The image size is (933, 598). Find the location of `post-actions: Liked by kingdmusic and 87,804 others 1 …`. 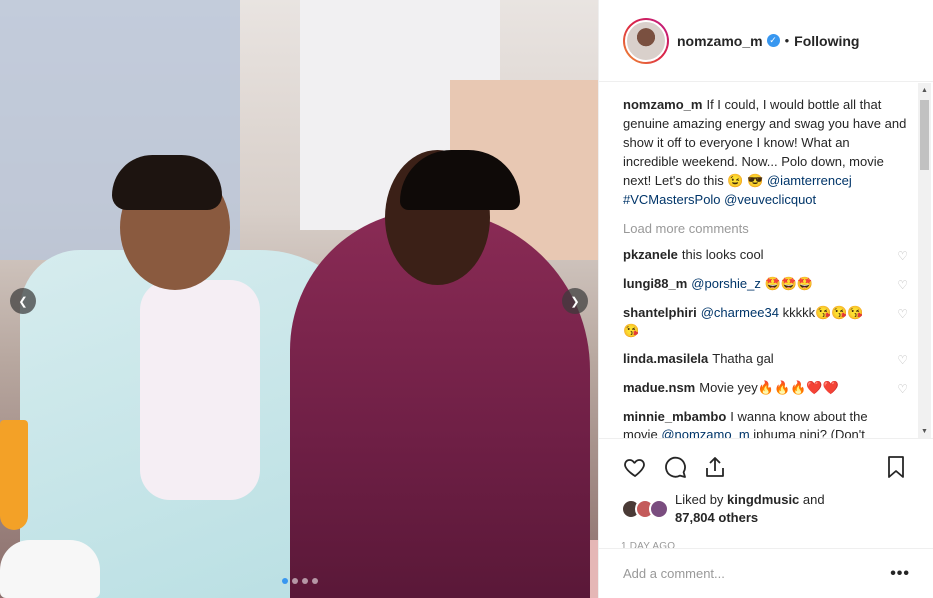

post-actions: Liked by kingdmusic and 87,804 others 1 … is located at coordinates (766, 495).